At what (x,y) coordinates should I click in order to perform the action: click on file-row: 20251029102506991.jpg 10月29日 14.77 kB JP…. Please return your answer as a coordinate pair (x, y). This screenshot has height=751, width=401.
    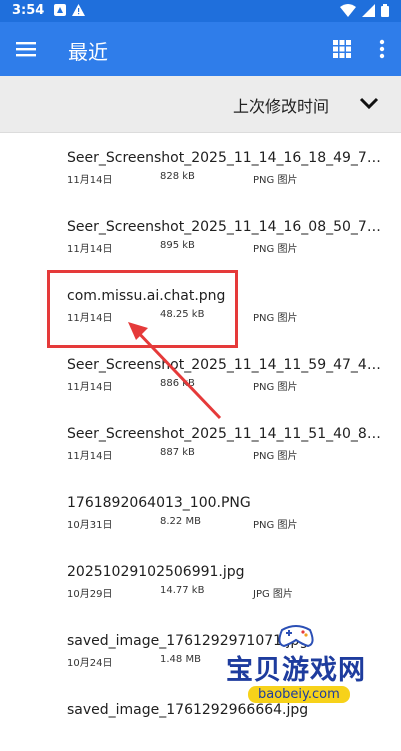
    Looking at the image, I should click on (200, 580).